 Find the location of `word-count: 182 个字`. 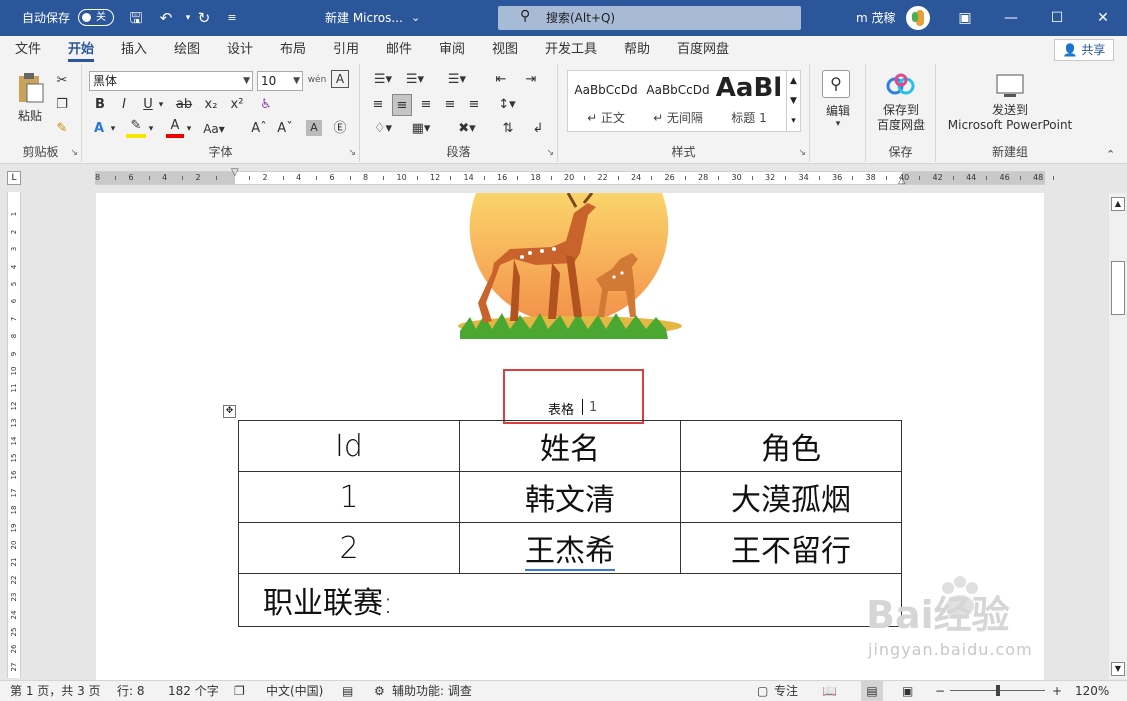

word-count: 182 个字 is located at coordinates (193, 691).